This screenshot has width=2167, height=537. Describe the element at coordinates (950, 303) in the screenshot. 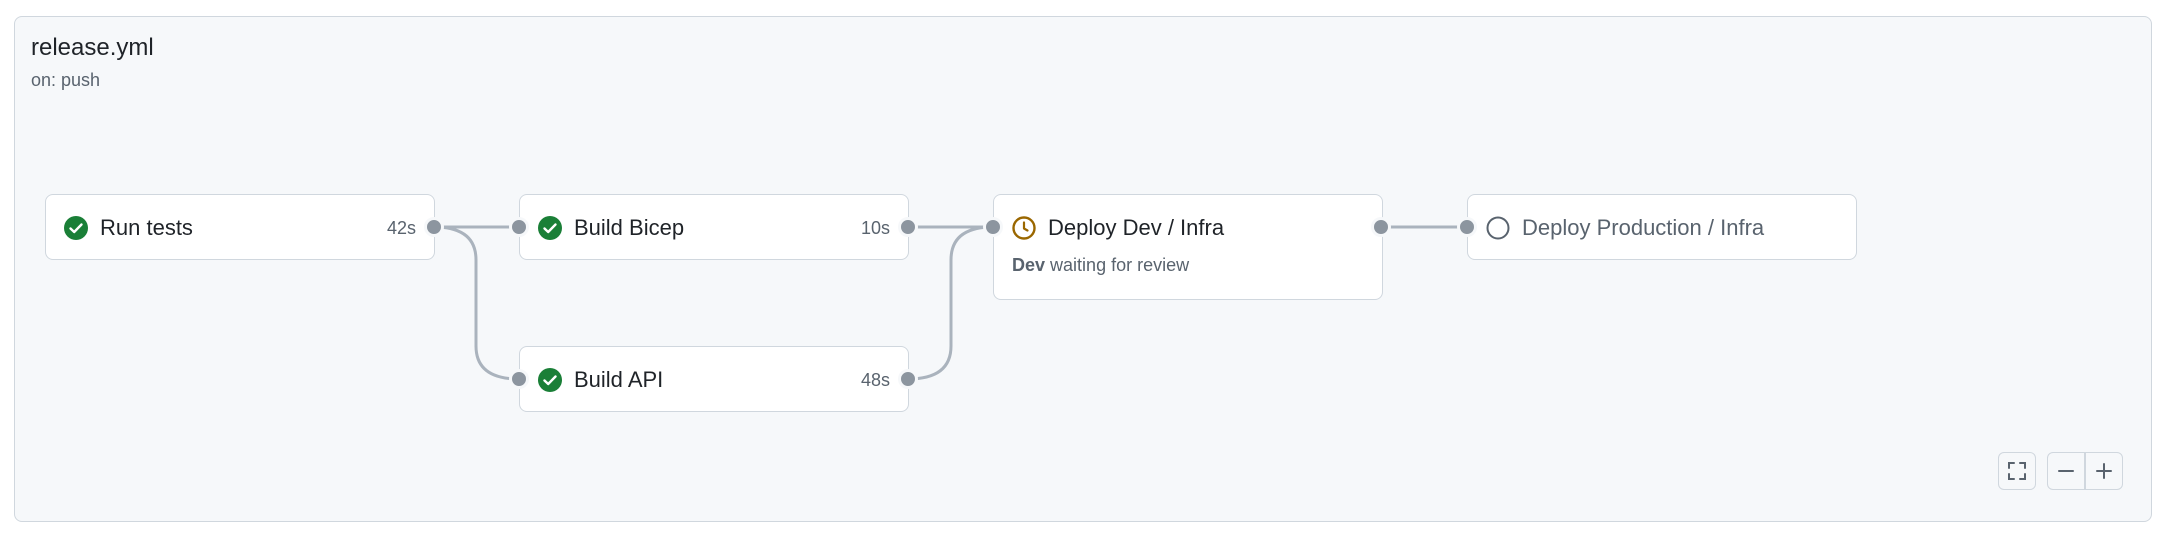

I see `edge-build-api-to-deploy-dev` at that location.